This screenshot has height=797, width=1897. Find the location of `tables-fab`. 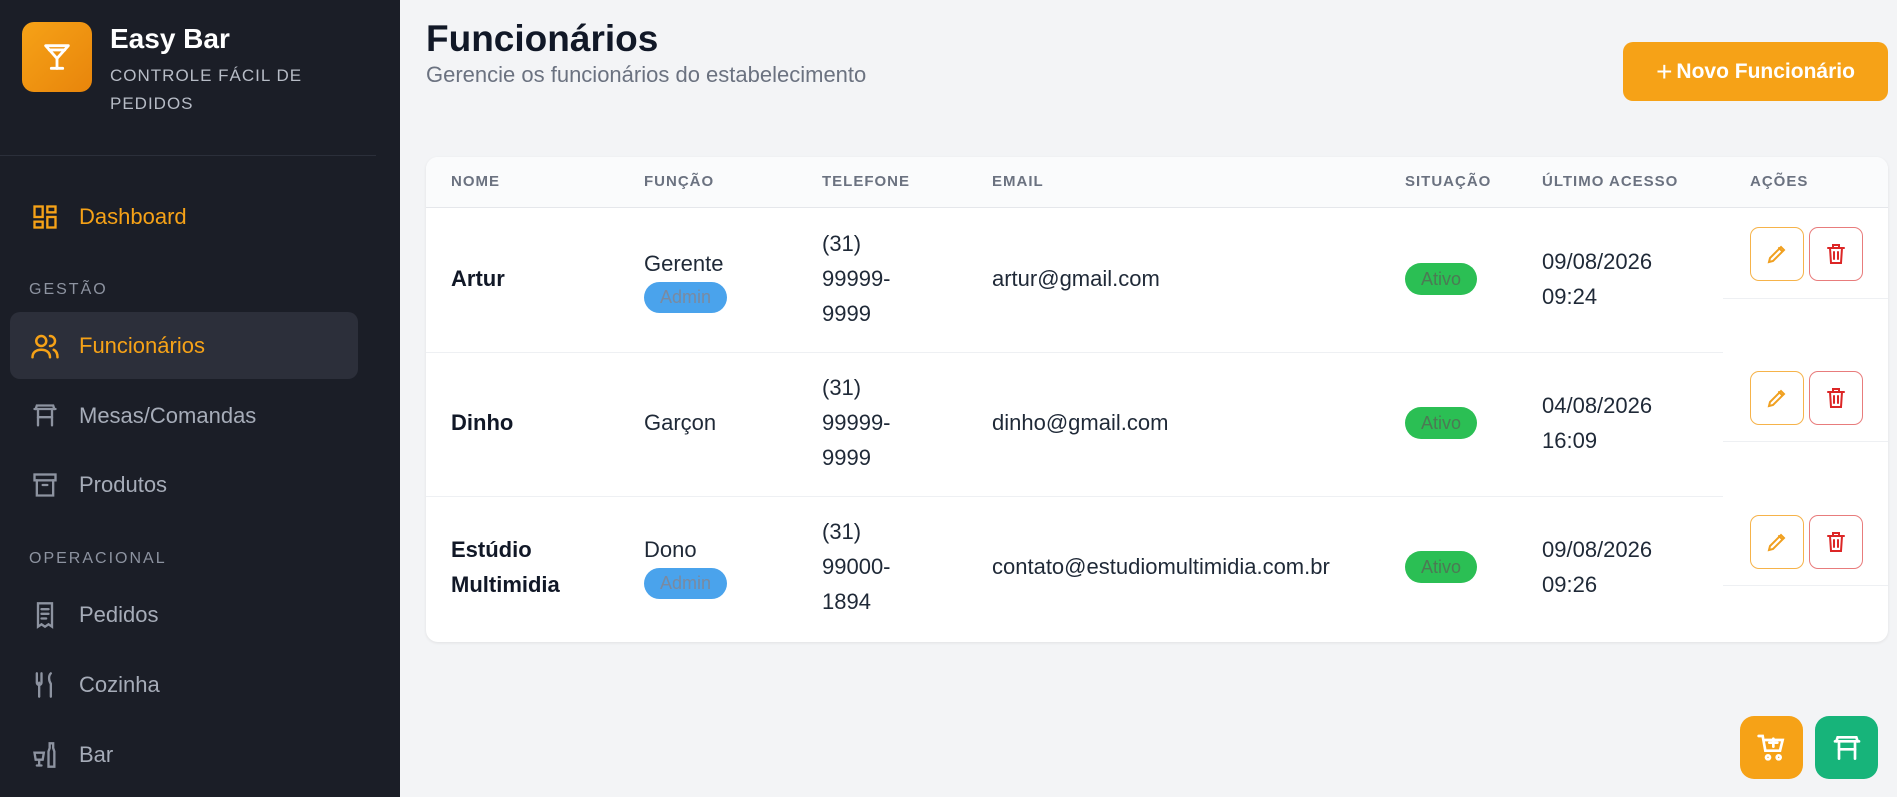

tables-fab is located at coordinates (1846, 747).